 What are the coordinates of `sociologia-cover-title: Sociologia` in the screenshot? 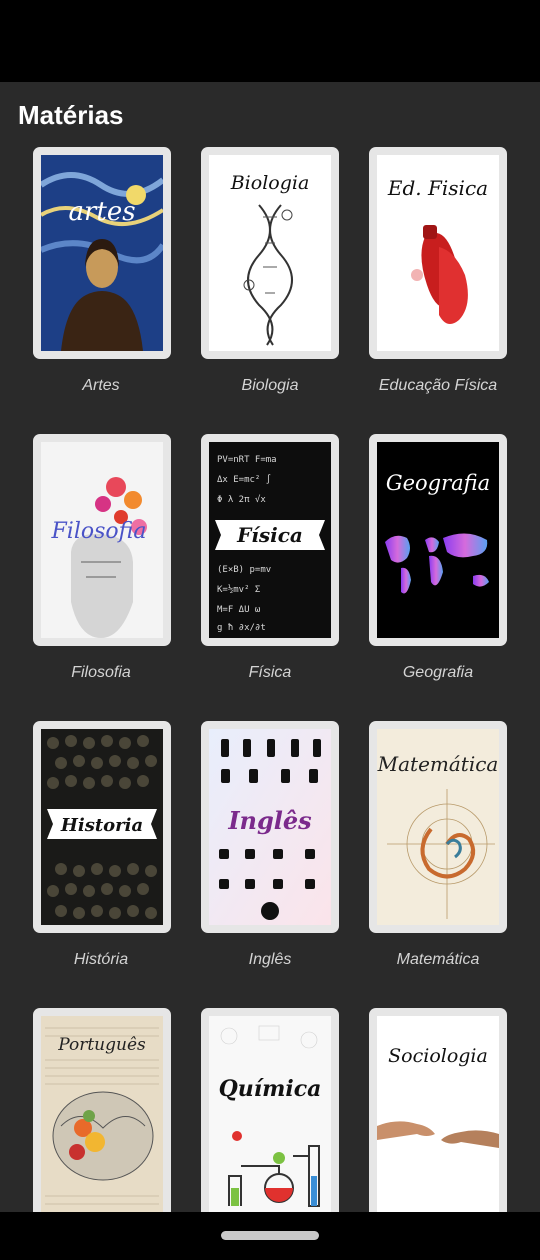 It's located at (438, 1056).